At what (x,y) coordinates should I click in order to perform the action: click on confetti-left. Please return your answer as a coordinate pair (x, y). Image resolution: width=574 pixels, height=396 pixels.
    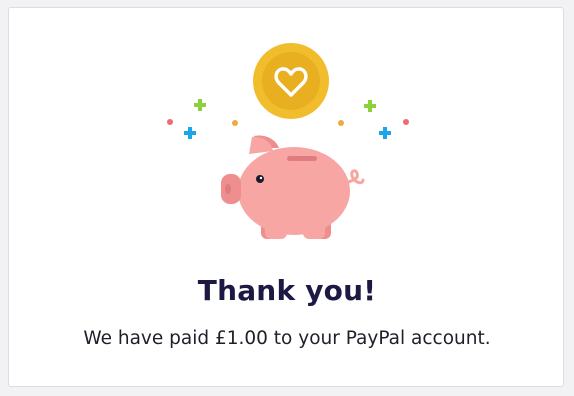
    Looking at the image, I should click on (202, 119).